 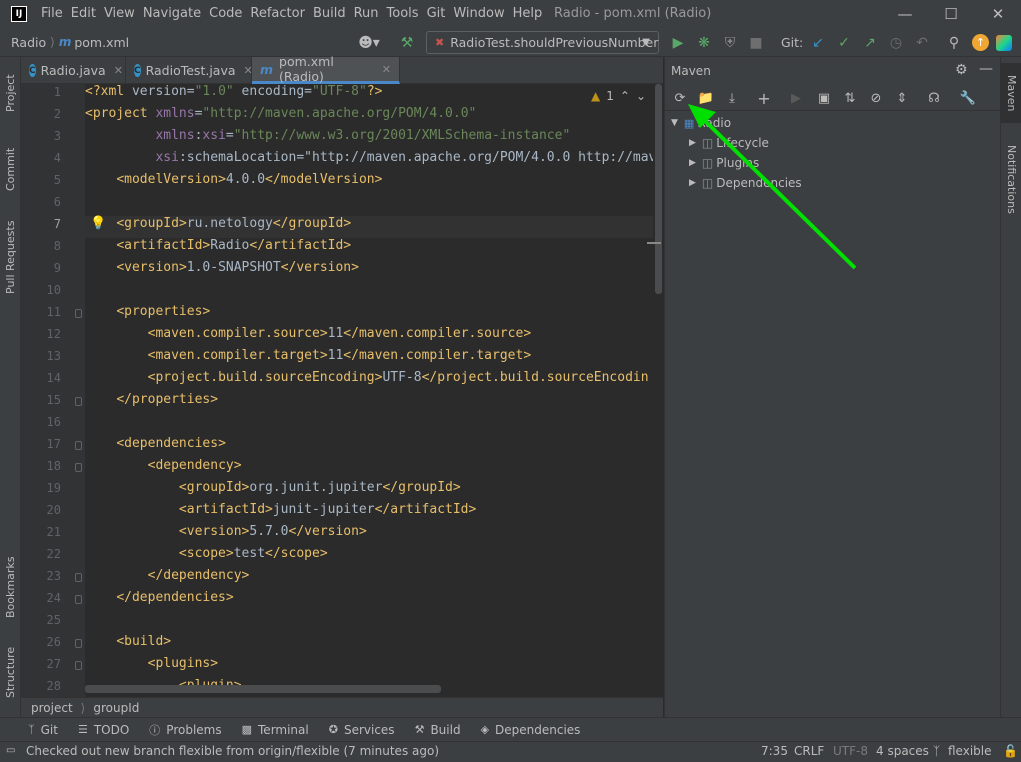 What do you see at coordinates (403, 14) in the screenshot?
I see `menu-tools: Tools` at bounding box center [403, 14].